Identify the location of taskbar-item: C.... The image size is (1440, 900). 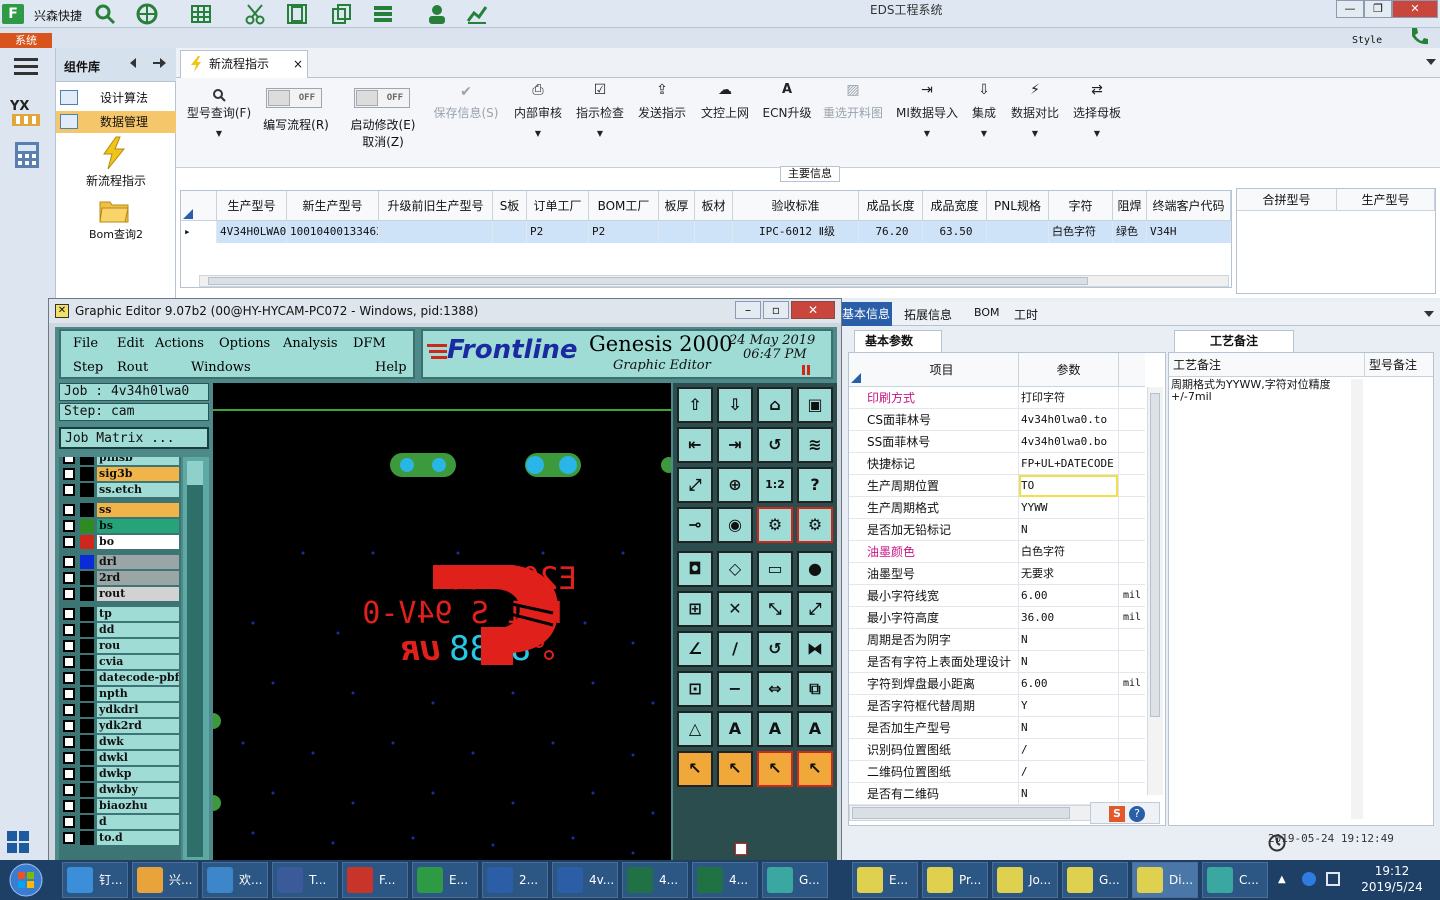
(1235, 880).